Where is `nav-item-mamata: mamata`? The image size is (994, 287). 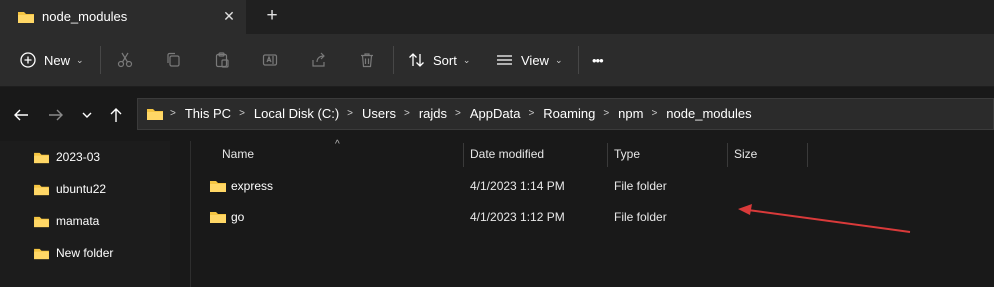
nav-item-mamata: mamata is located at coordinates (66, 221).